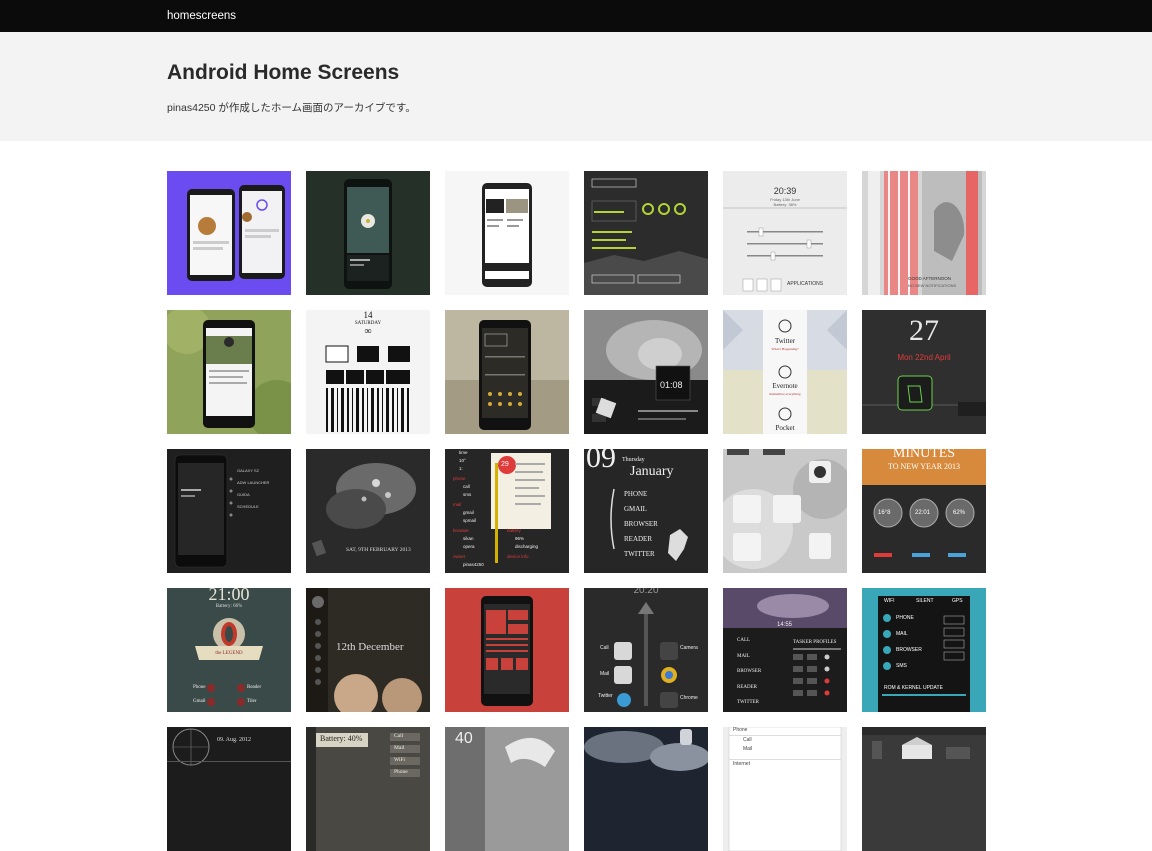  I want to click on thumbnail-16-item-5: TWITTER, so click(639, 554).